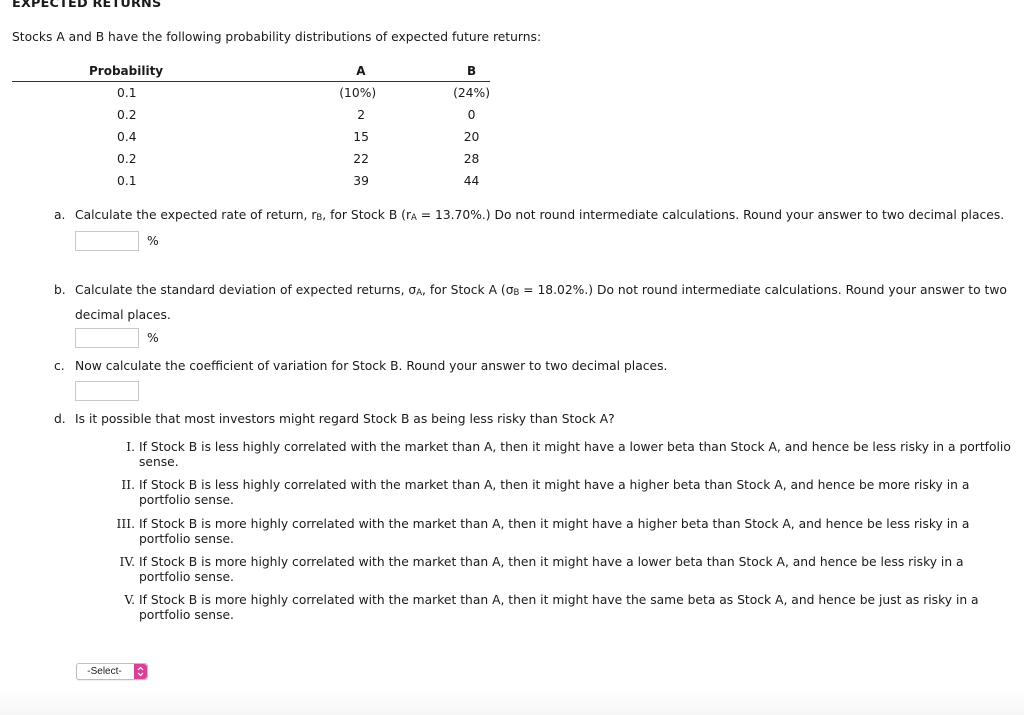 The width and height of the screenshot is (1024, 715). Describe the element at coordinates (107, 338) in the screenshot. I see `answer-b-input` at that location.